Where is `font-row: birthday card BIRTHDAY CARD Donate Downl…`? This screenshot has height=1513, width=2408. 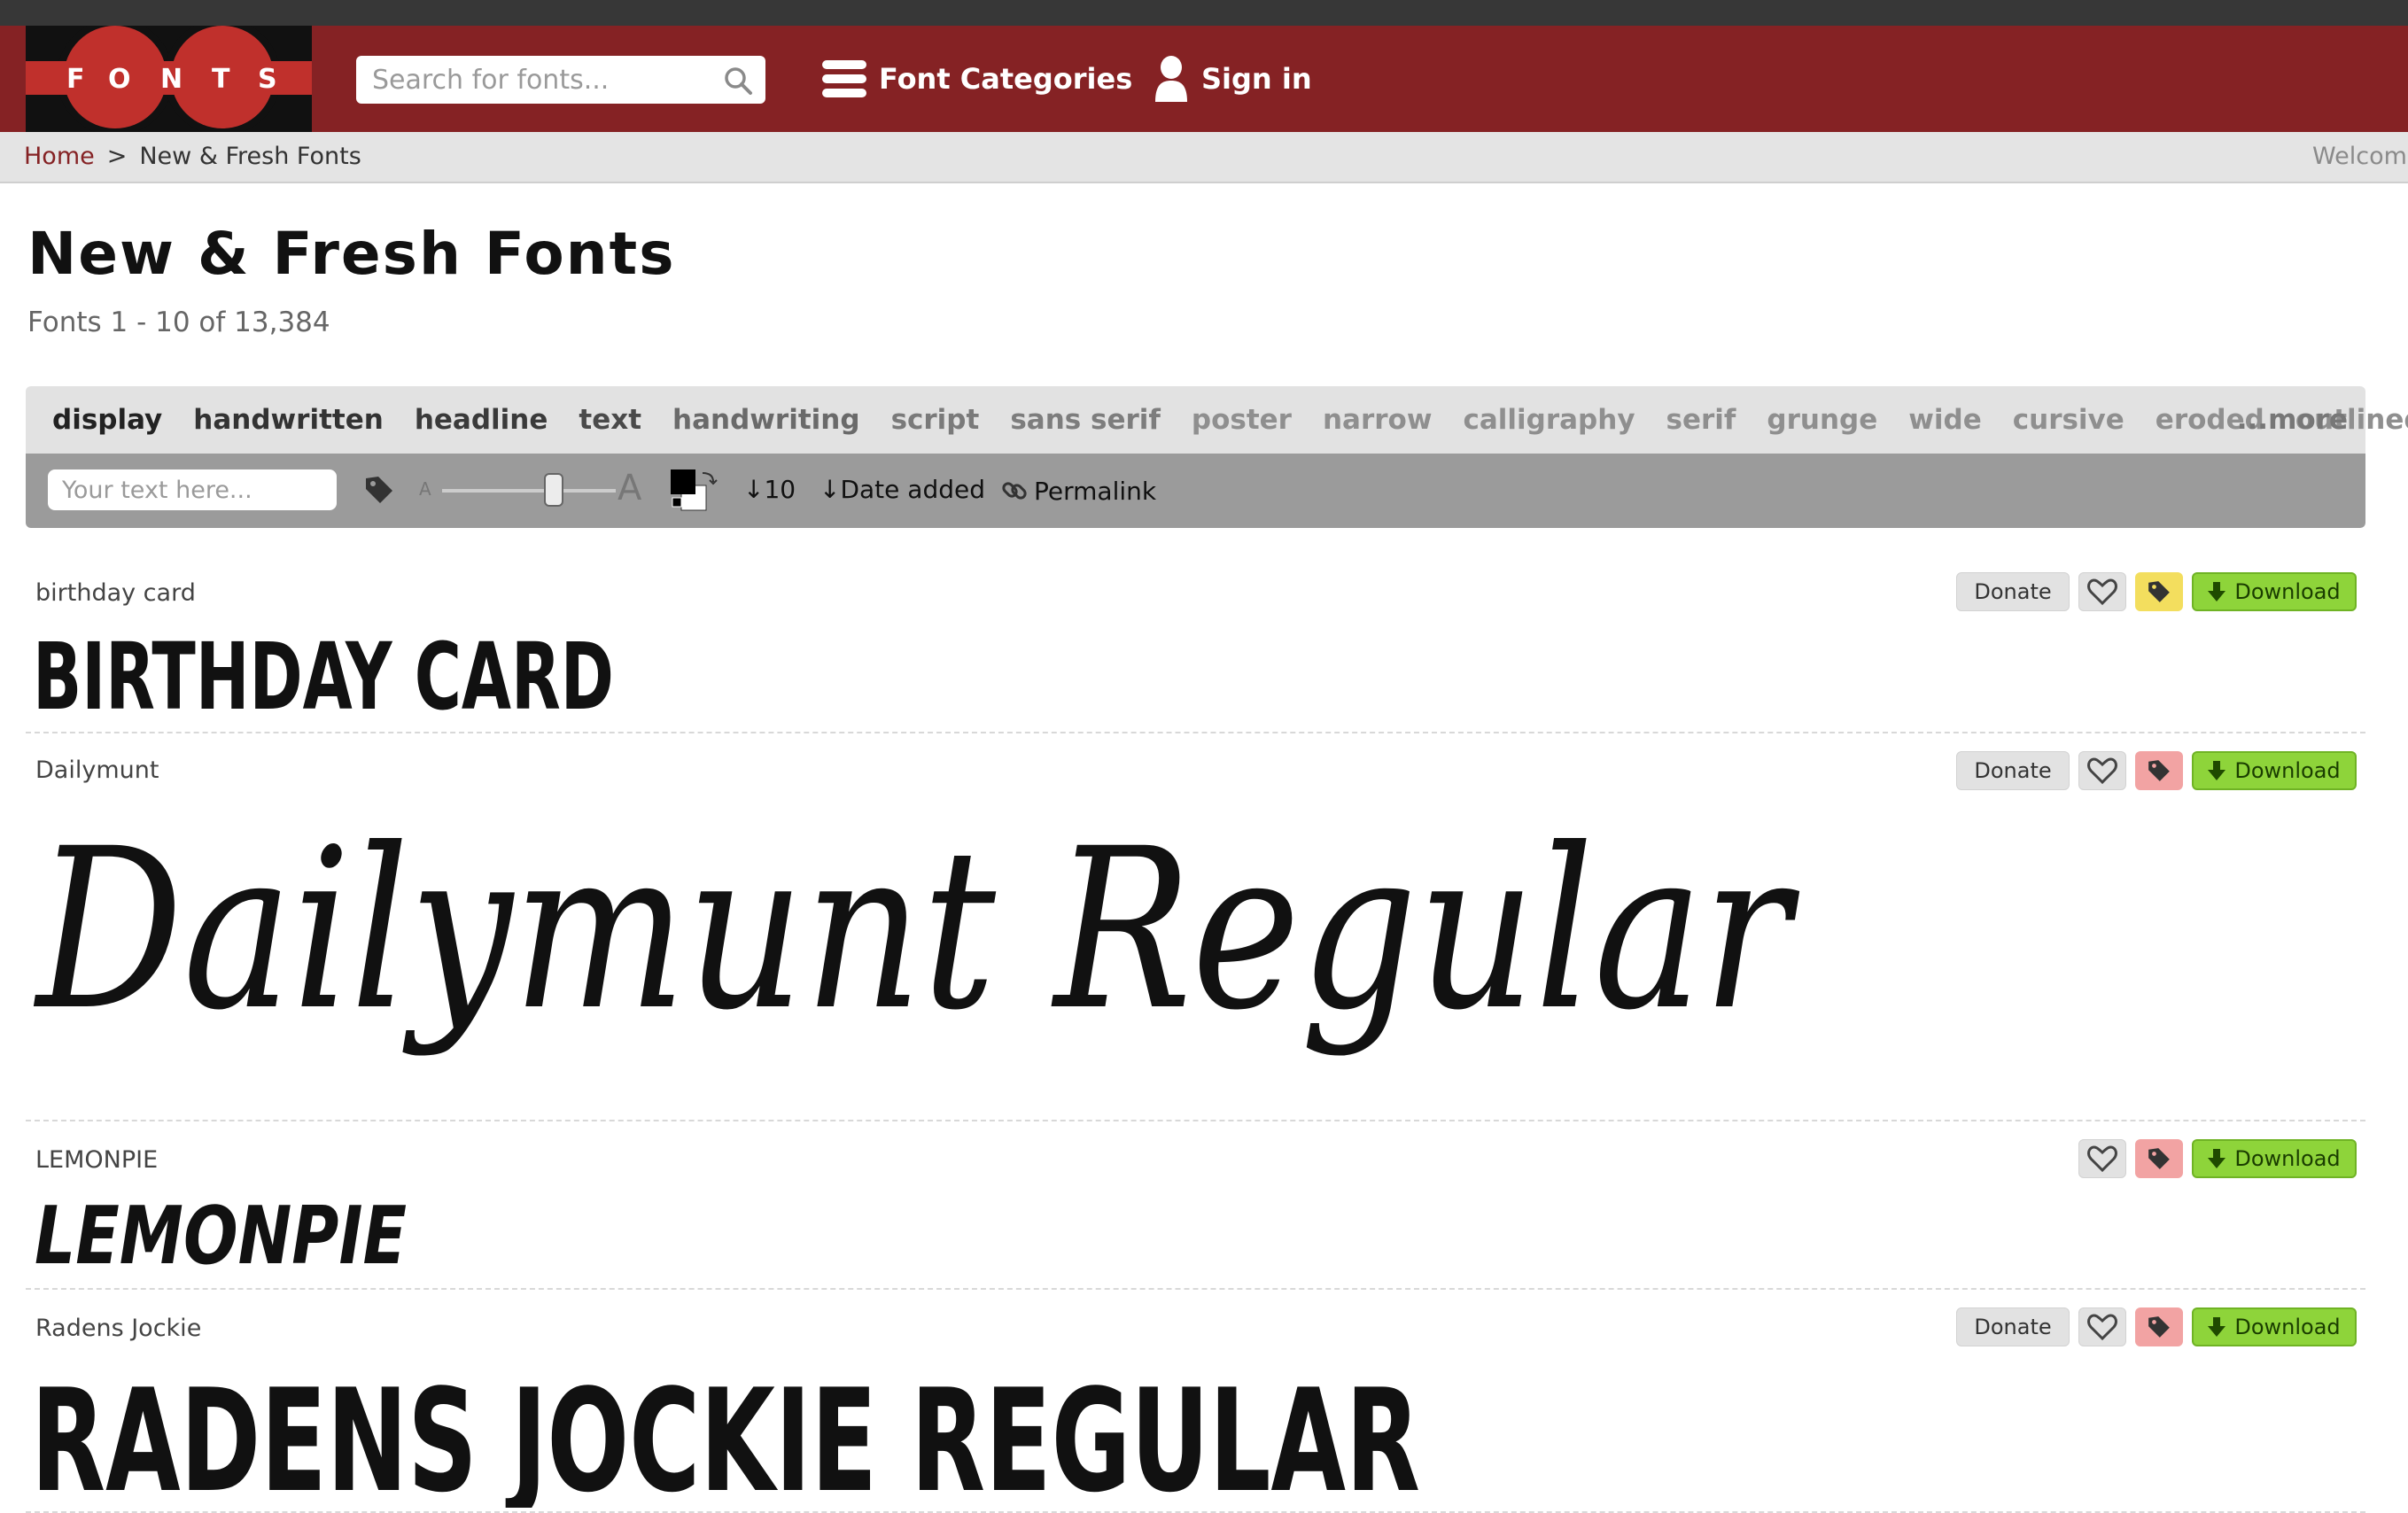
font-row: birthday card BIRTHDAY CARD Donate Downl… is located at coordinates (1195, 646).